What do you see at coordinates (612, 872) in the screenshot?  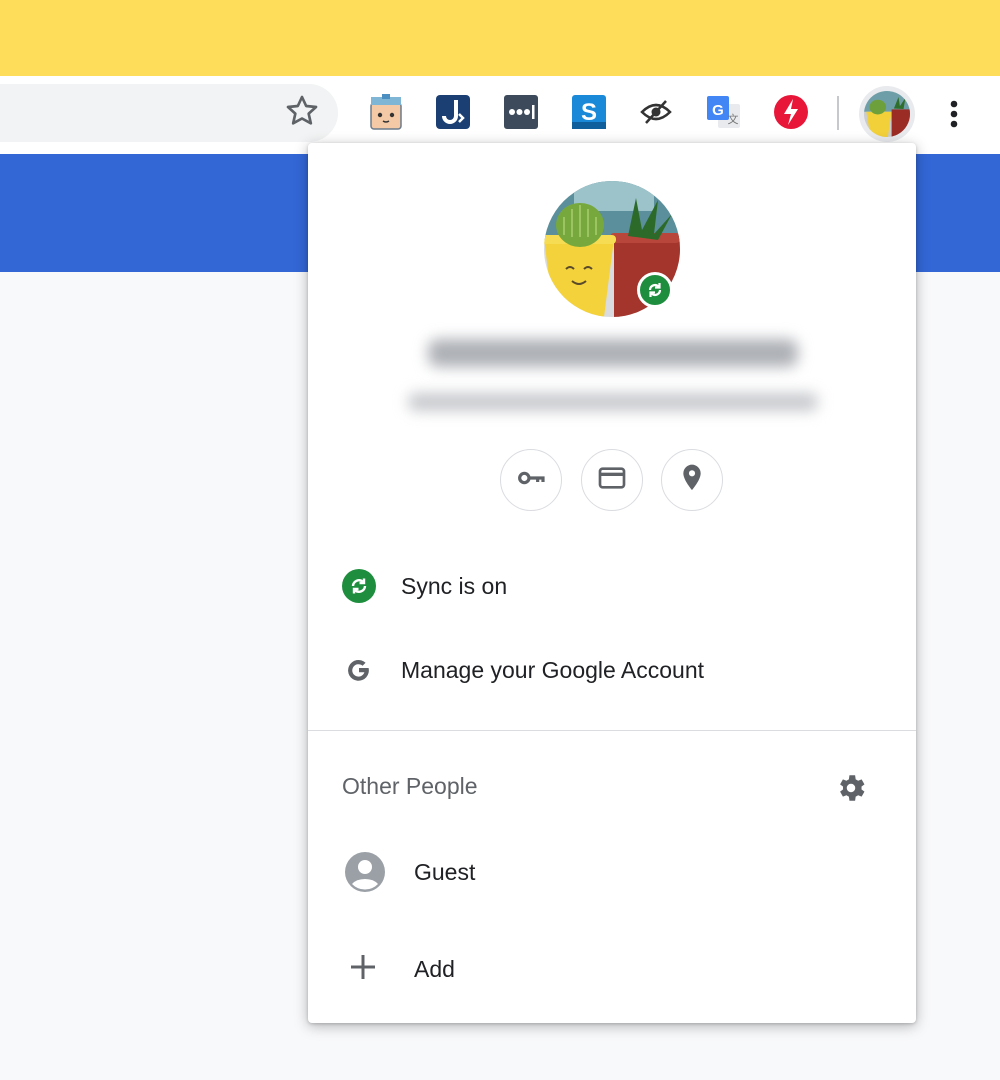 I see `guest-row: Guest` at bounding box center [612, 872].